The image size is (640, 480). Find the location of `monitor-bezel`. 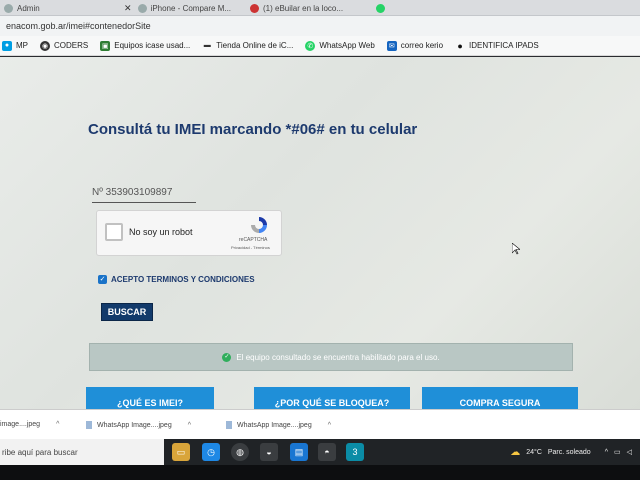

monitor-bezel is located at coordinates (320, 472).